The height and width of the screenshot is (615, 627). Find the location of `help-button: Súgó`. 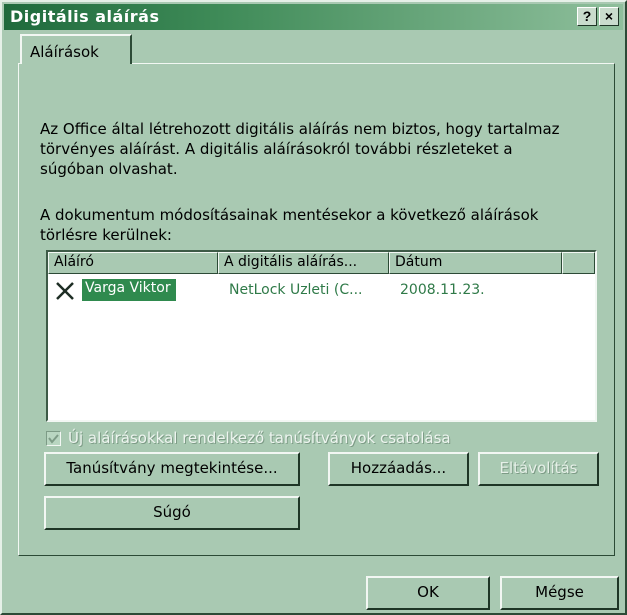

help-button: Súgó is located at coordinates (172, 513).